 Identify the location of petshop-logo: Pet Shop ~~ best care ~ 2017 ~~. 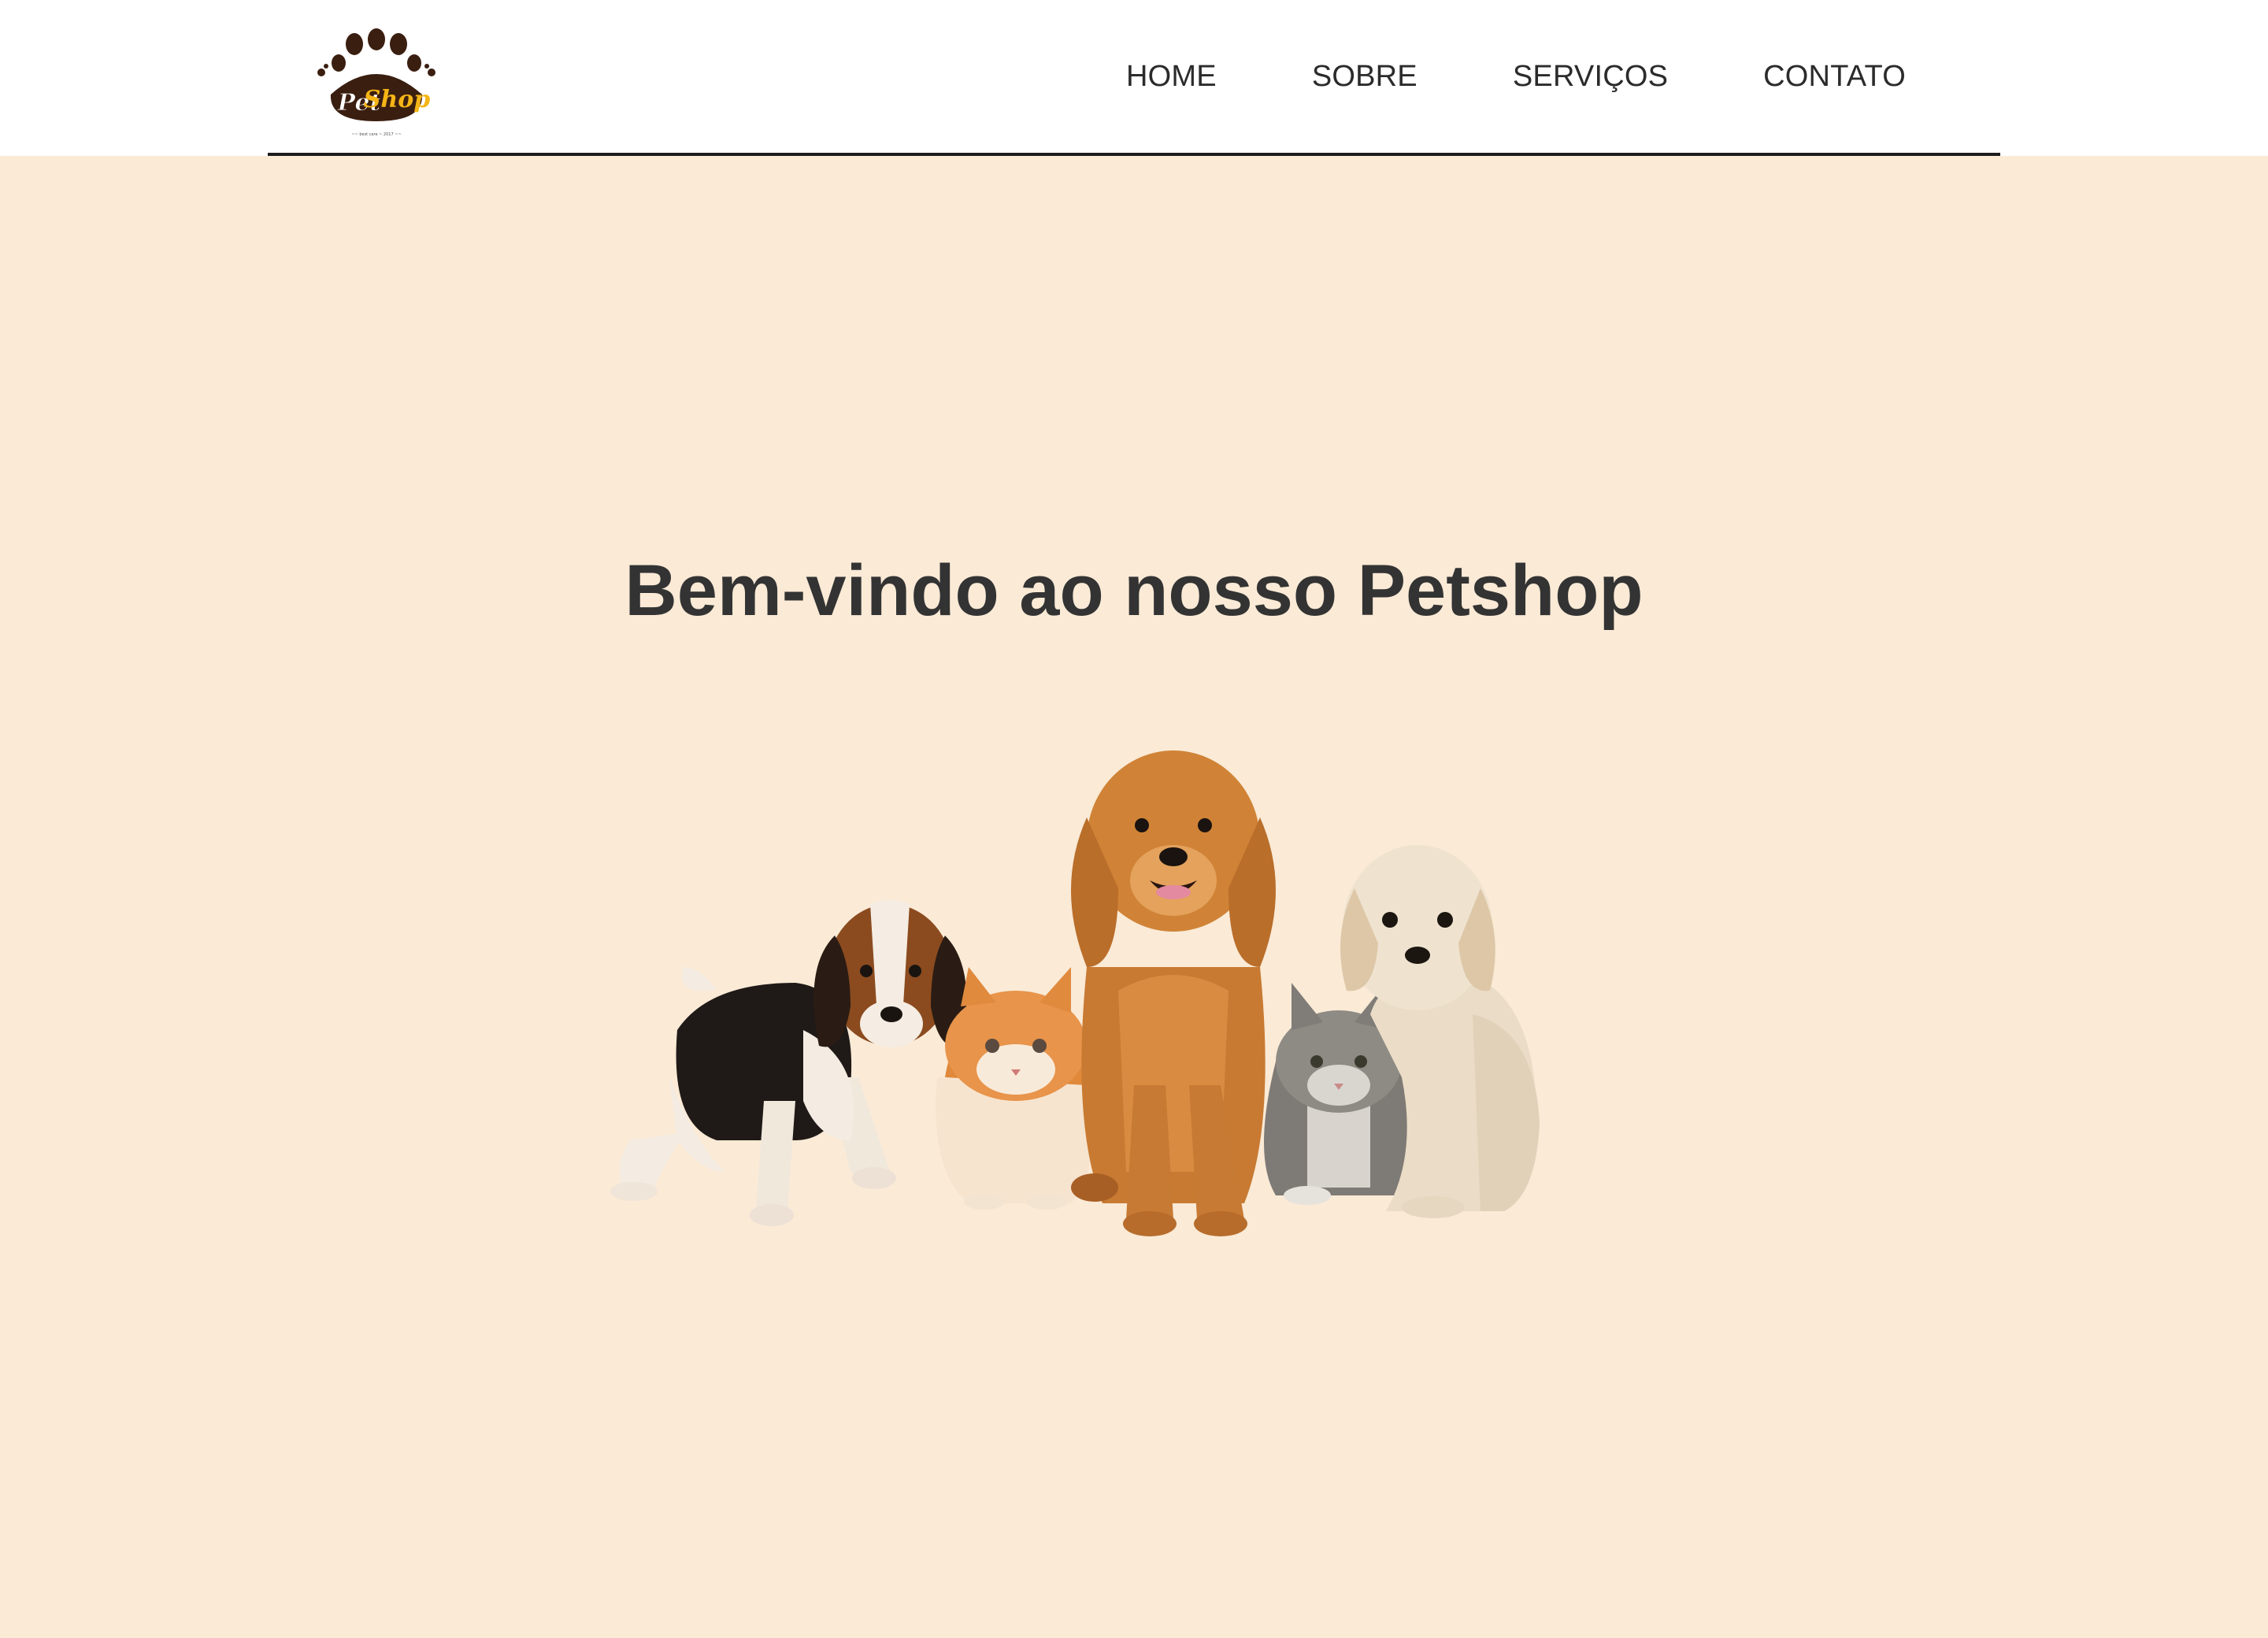
(376, 84).